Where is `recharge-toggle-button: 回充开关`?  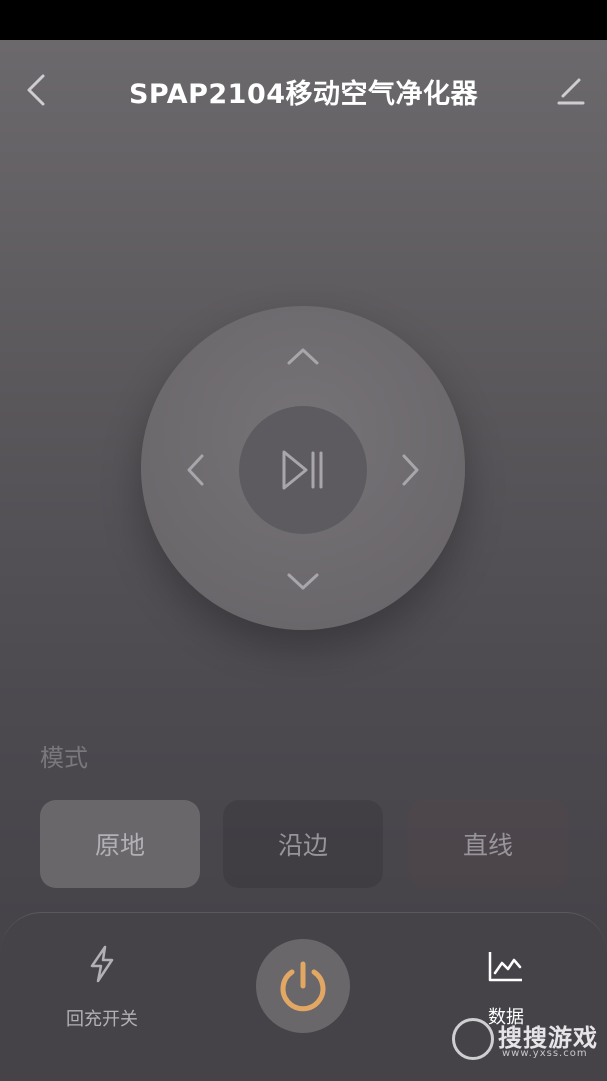
recharge-toggle-button: 回充开关 is located at coordinates (102, 986).